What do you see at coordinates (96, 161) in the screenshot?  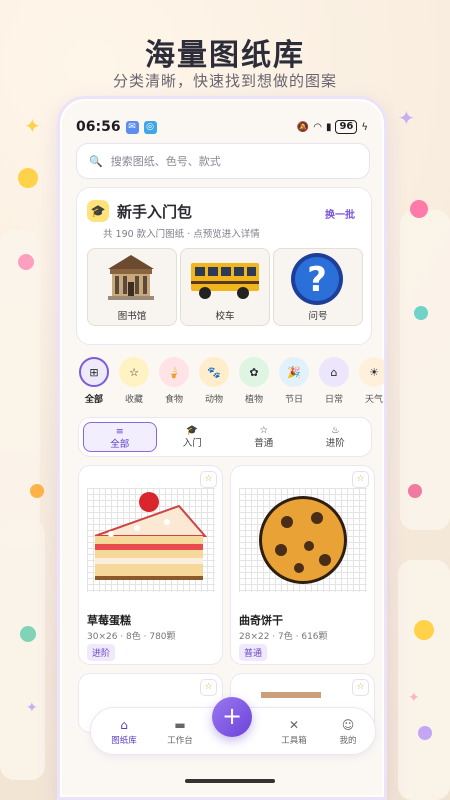 I see `search-icon: 🔍` at bounding box center [96, 161].